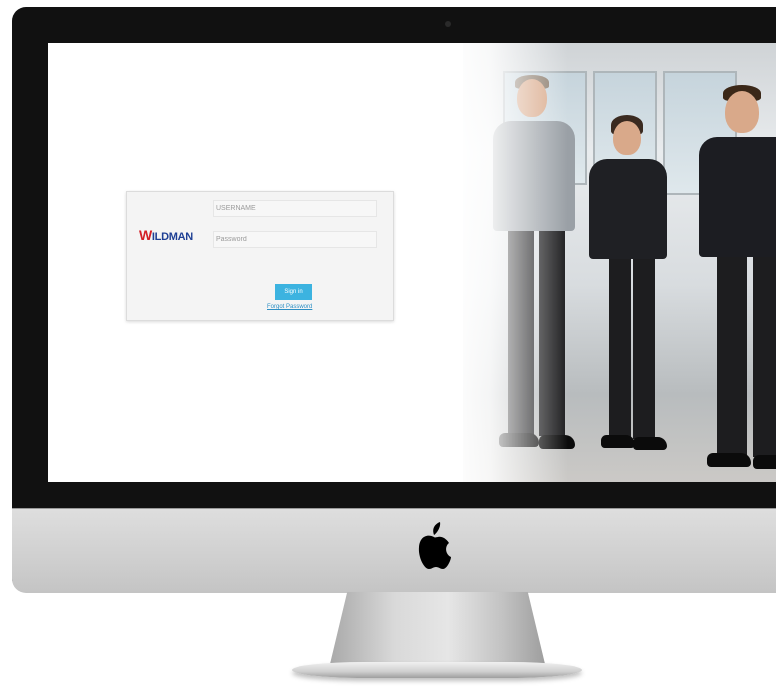  Describe the element at coordinates (260, 256) in the screenshot. I see `login-card: WILDMAN Sign in Forgot Password` at that location.